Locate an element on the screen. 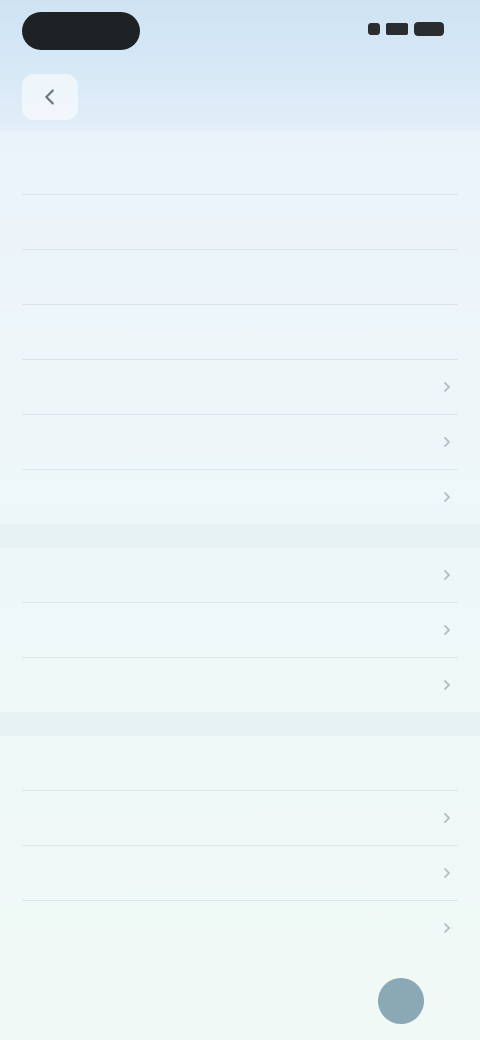  status-indicators is located at coordinates (406, 29).